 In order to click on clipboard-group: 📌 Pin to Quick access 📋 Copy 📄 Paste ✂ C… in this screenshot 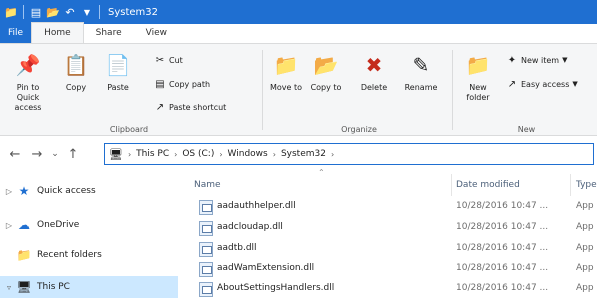, I will do `click(129, 91)`.